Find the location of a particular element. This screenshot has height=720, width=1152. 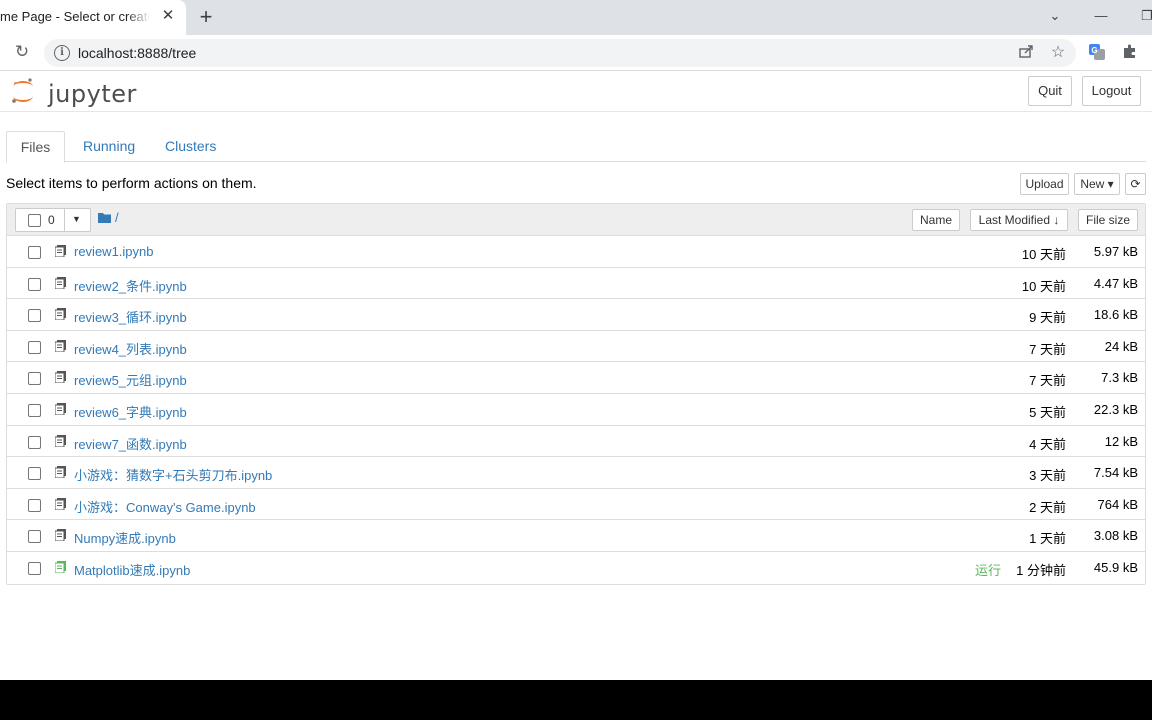

jupyter-logo: jupyter is located at coordinates (73, 92).